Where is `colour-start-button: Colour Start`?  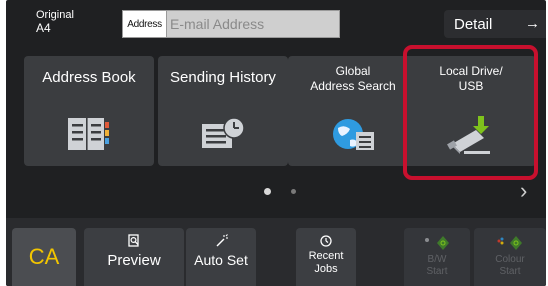 colour-start-button: Colour Start is located at coordinates (510, 257).